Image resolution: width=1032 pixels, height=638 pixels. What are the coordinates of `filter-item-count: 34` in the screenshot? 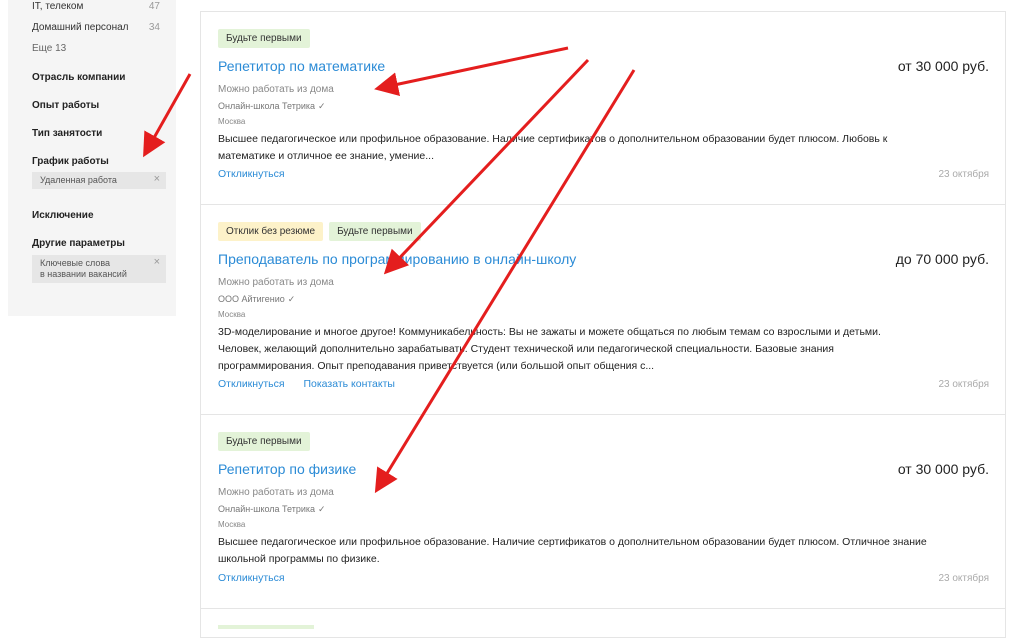 It's located at (154, 27).